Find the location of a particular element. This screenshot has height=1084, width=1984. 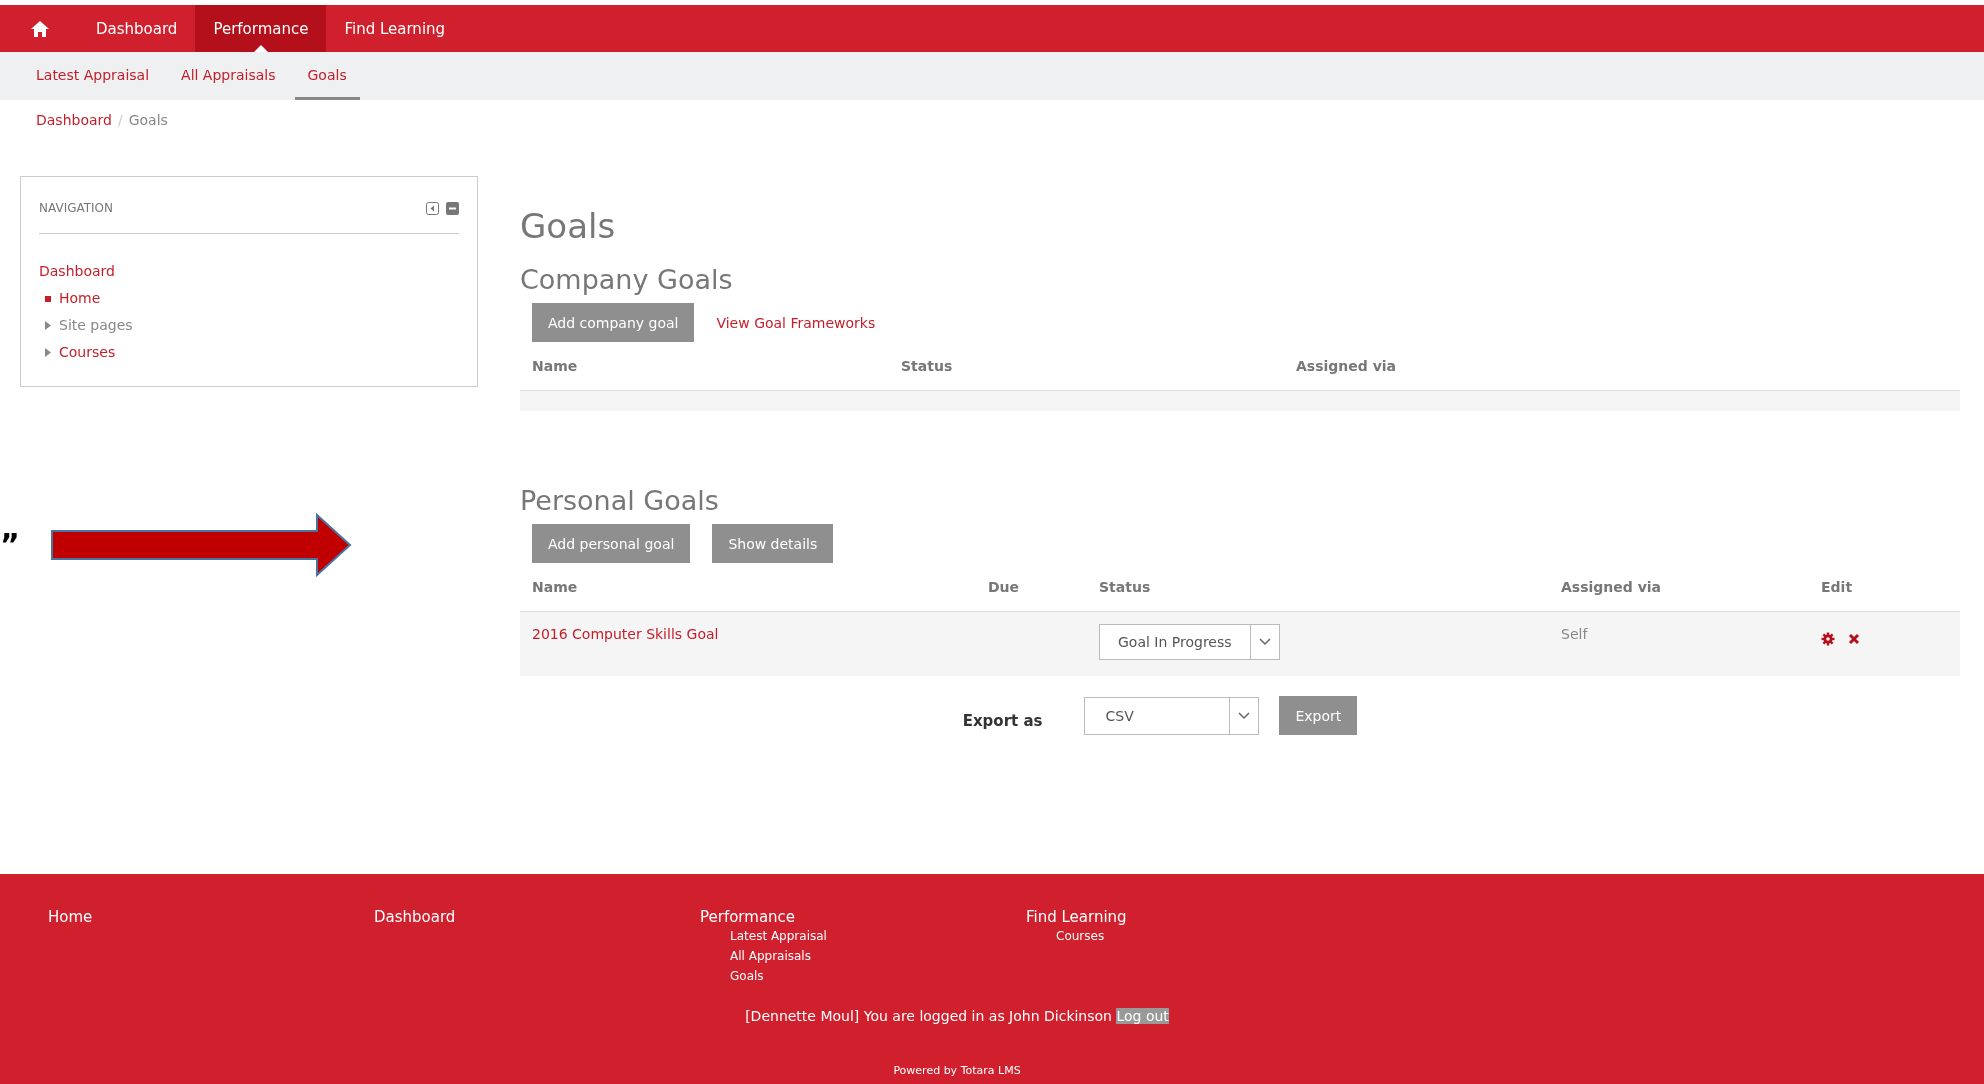

nav-item: Home is located at coordinates (80, 298).